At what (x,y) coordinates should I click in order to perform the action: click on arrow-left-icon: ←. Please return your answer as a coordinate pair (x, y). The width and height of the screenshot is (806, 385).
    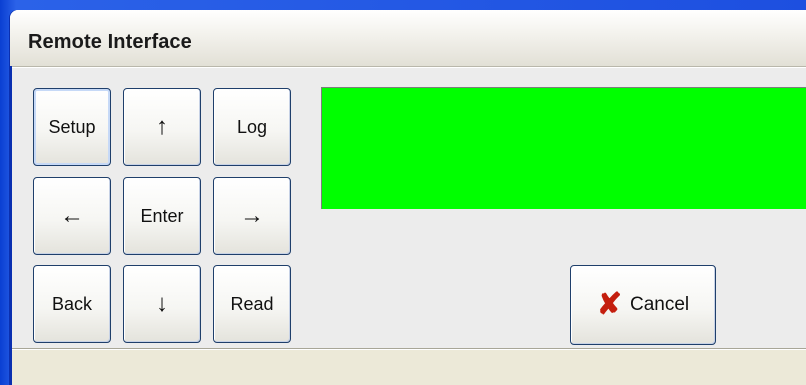
    Looking at the image, I should click on (72, 215).